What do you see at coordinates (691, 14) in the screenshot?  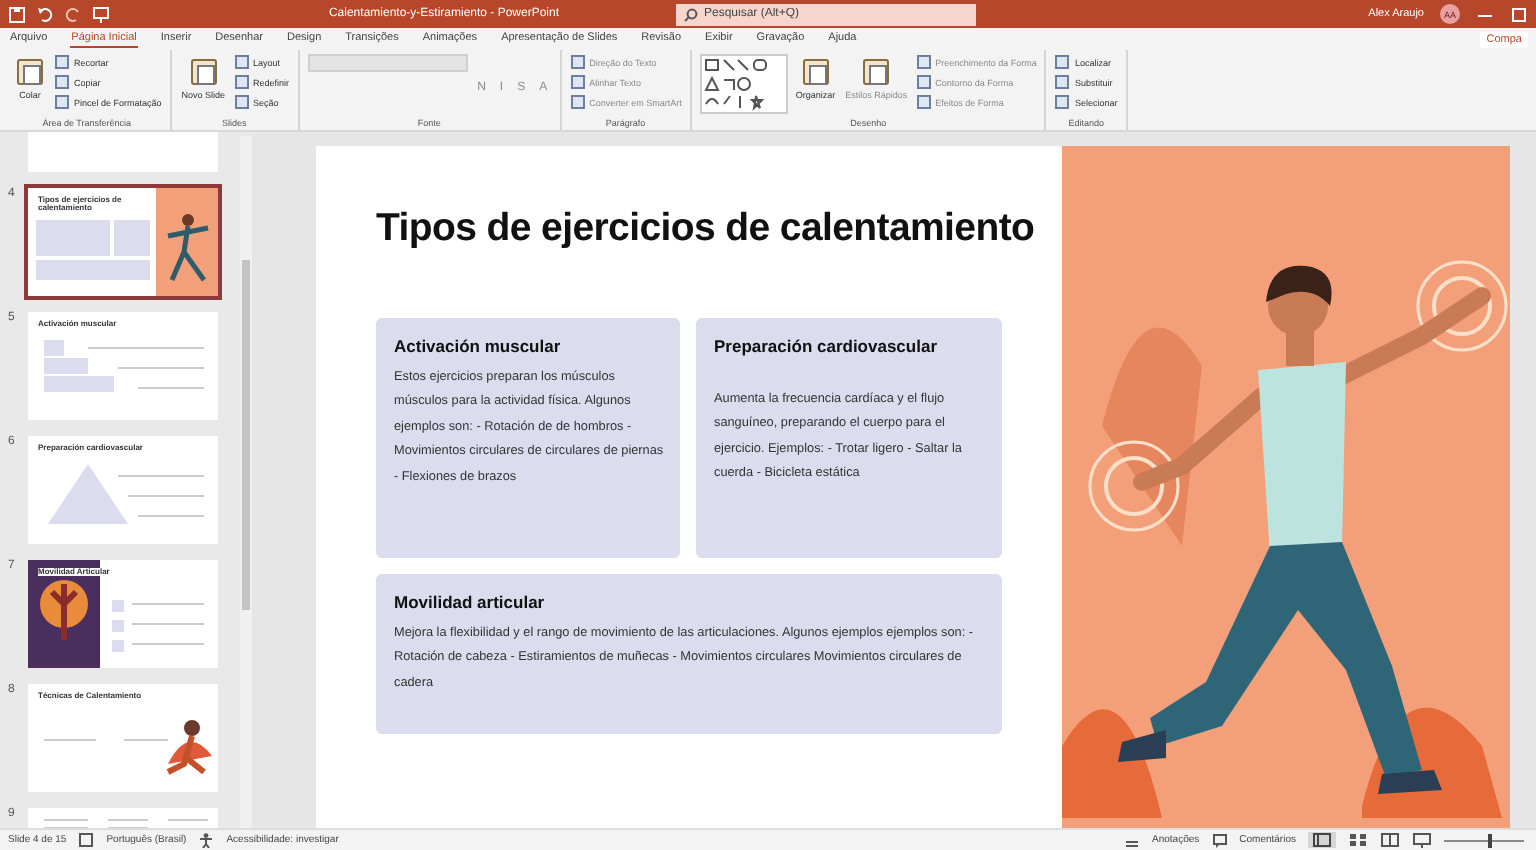 I see `search-icon` at bounding box center [691, 14].